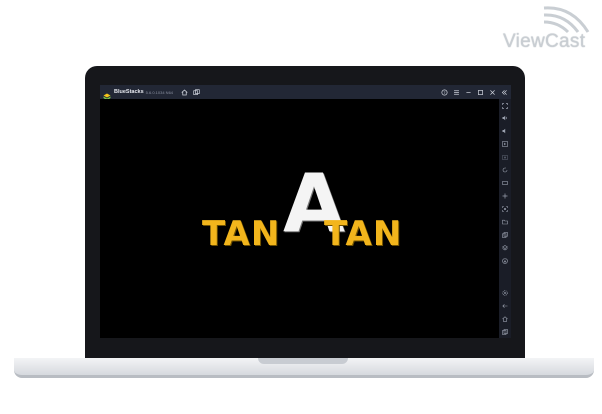  I want to click on watermark-text: ViewCast, so click(544, 41).